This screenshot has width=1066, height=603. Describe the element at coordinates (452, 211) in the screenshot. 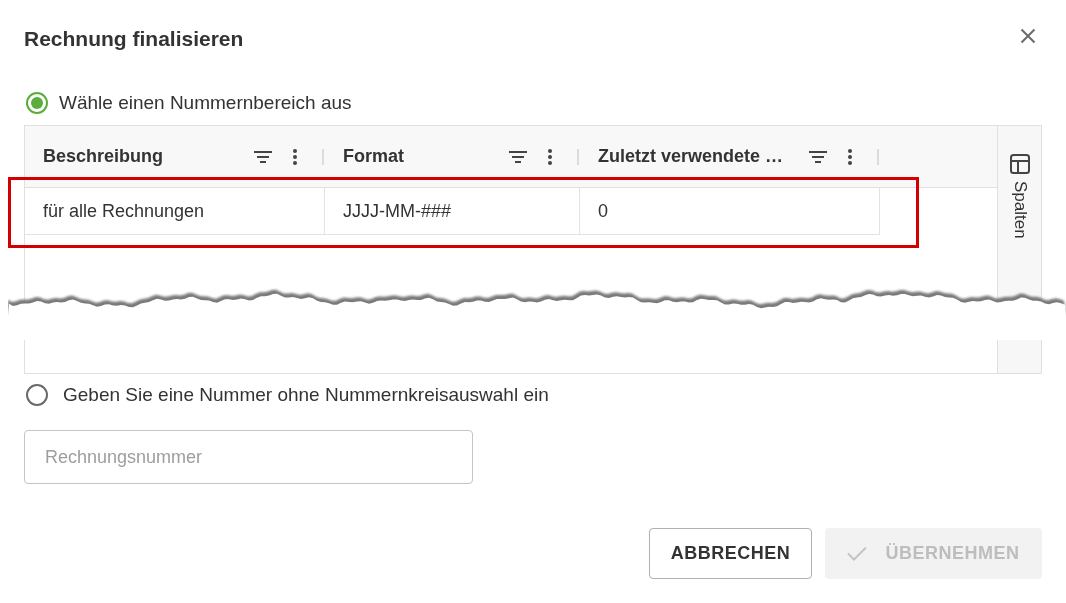

I see `table-cell: JJJJ-MM-###` at that location.